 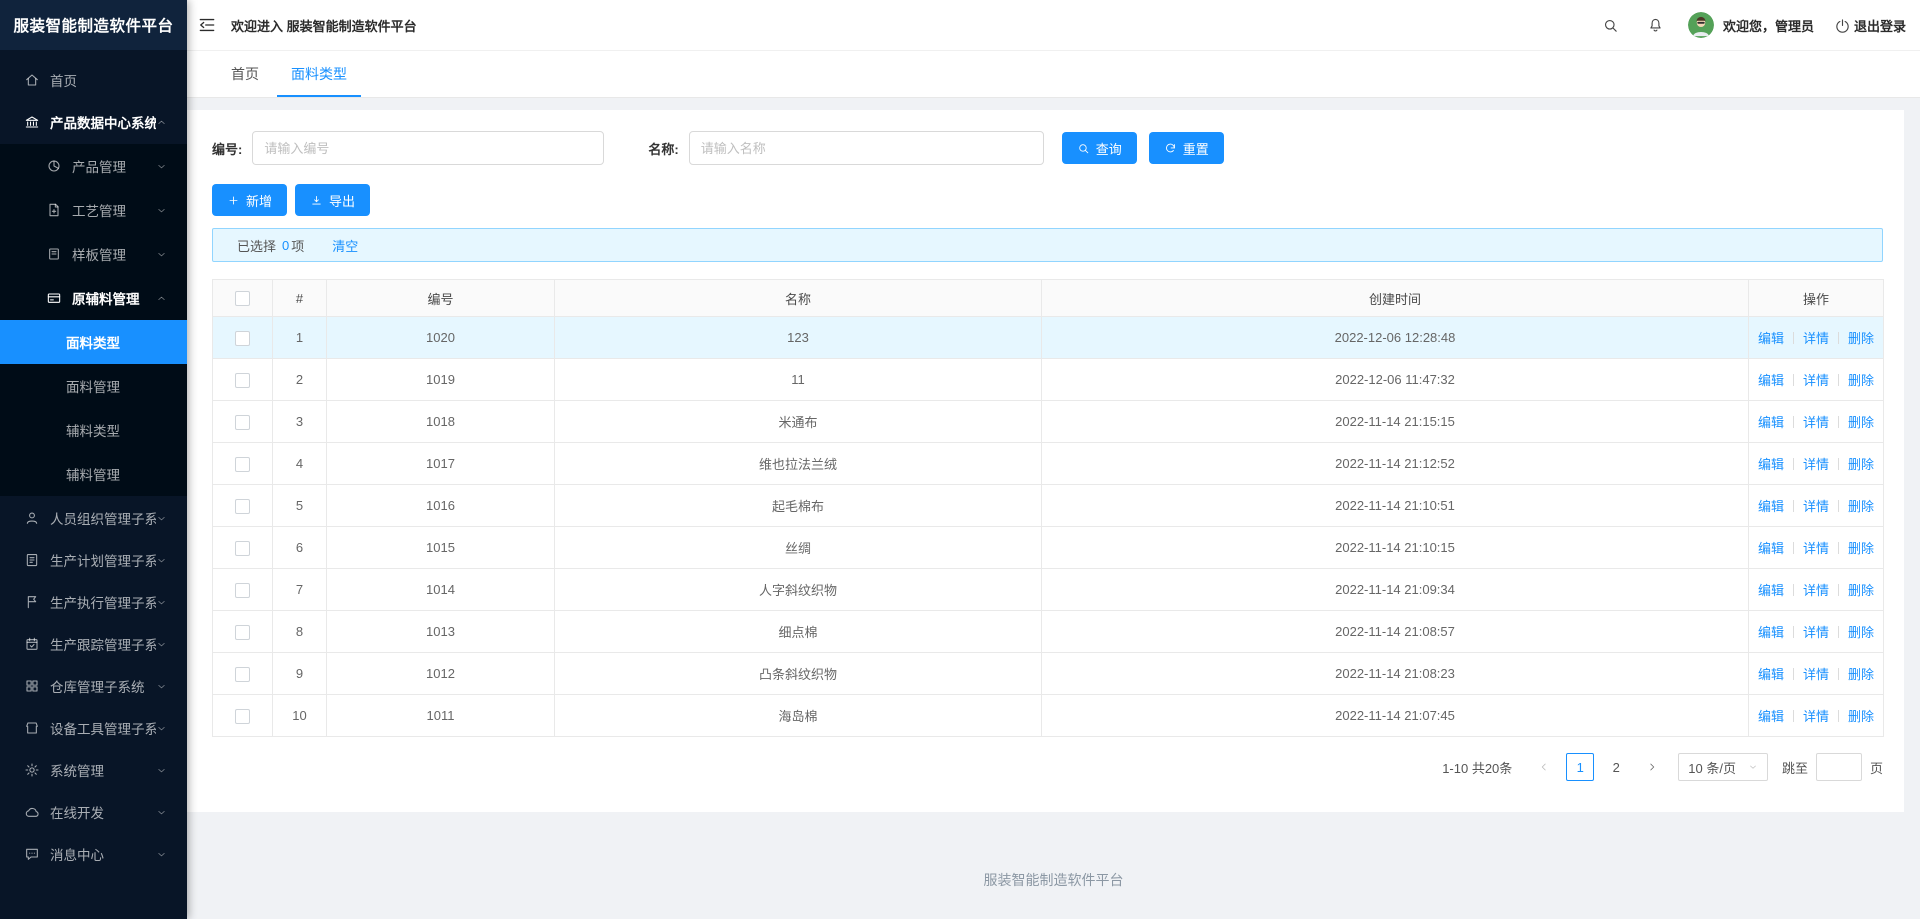 What do you see at coordinates (1186, 148) in the screenshot?
I see `reset-button: 重置` at bounding box center [1186, 148].